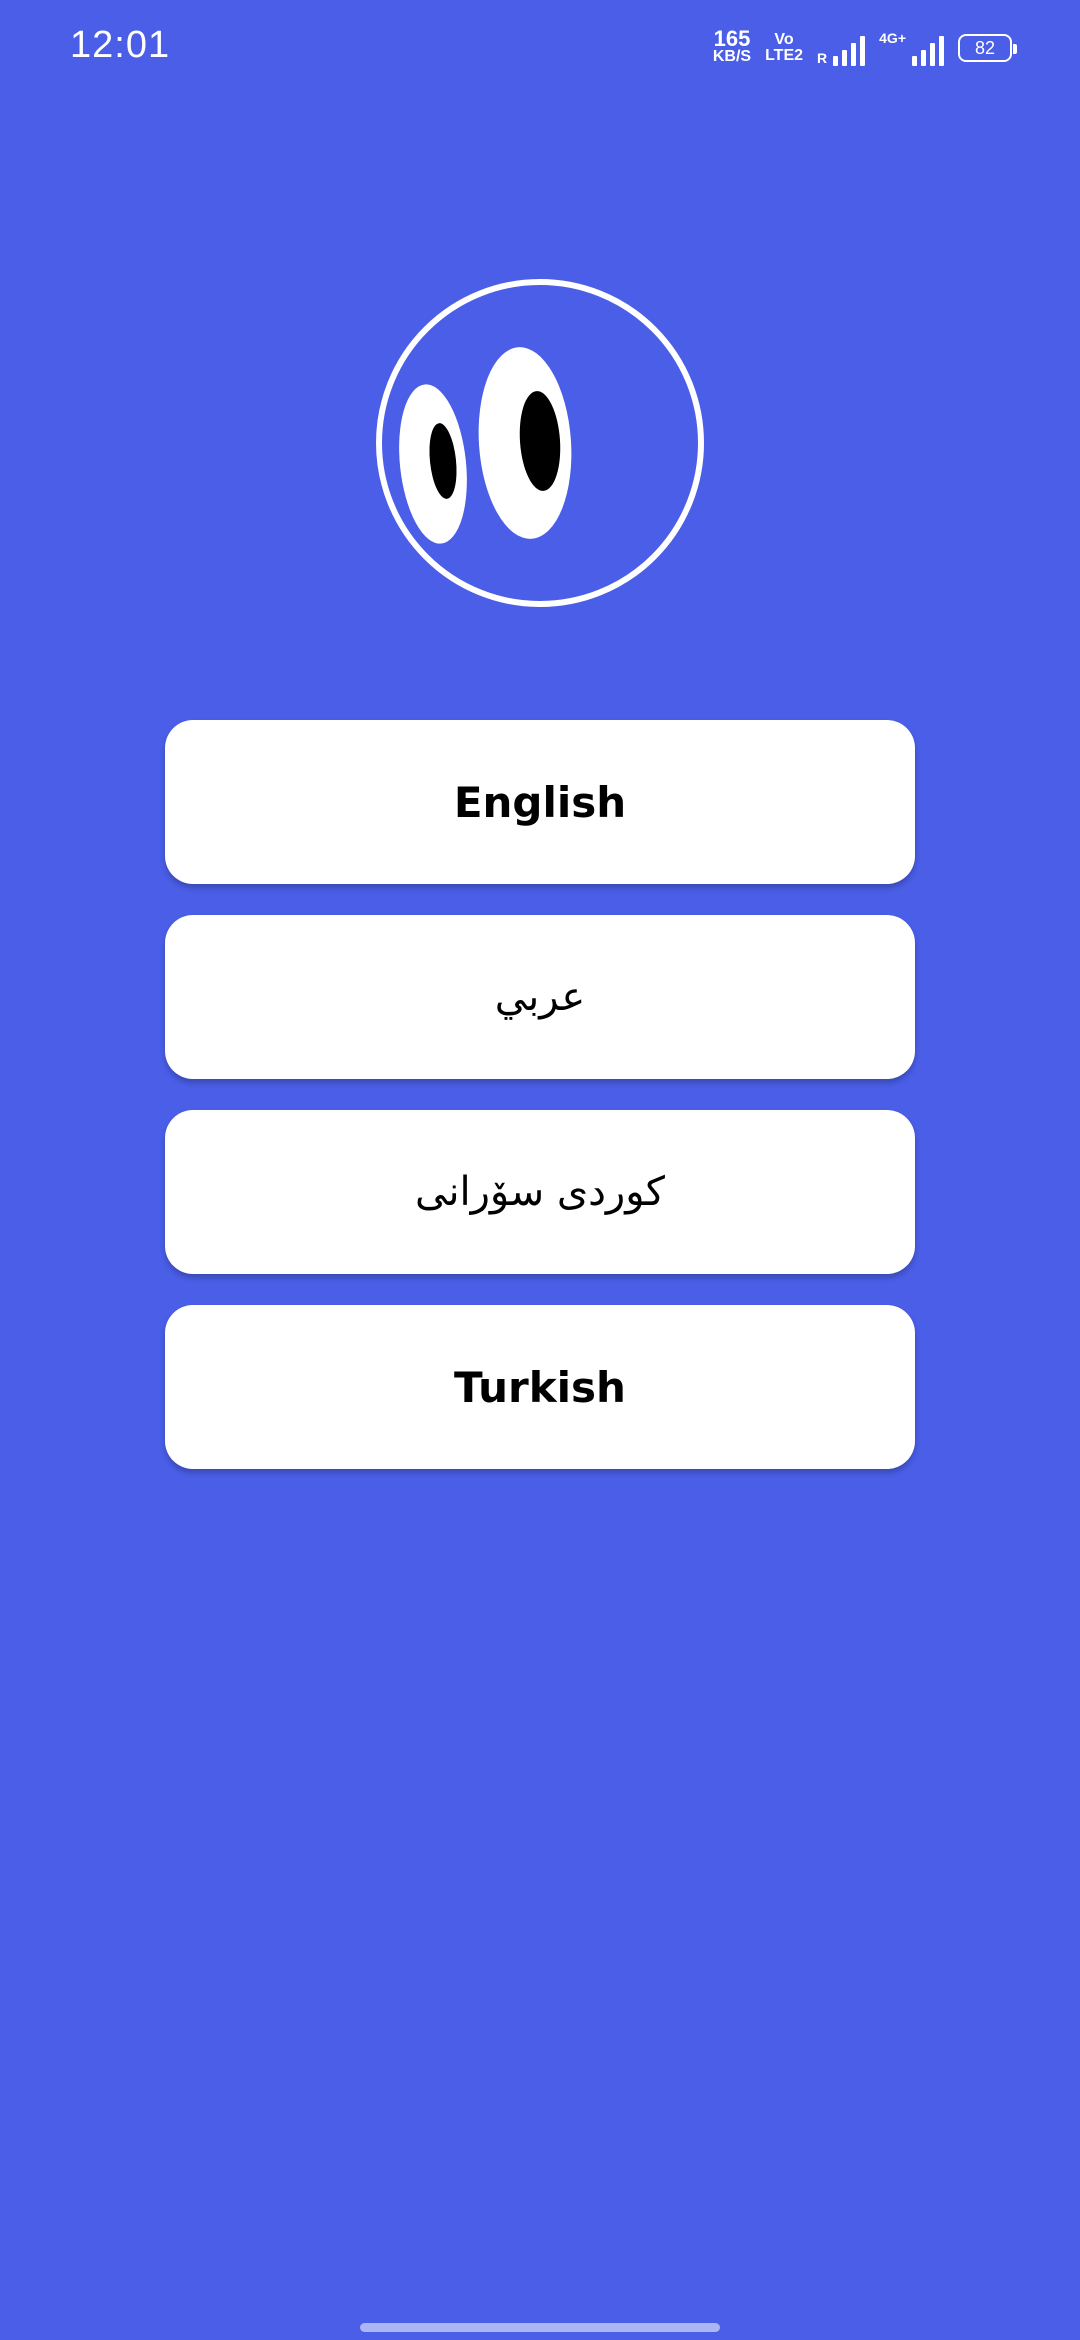  I want to click on sim1-label: R, so click(822, 58).